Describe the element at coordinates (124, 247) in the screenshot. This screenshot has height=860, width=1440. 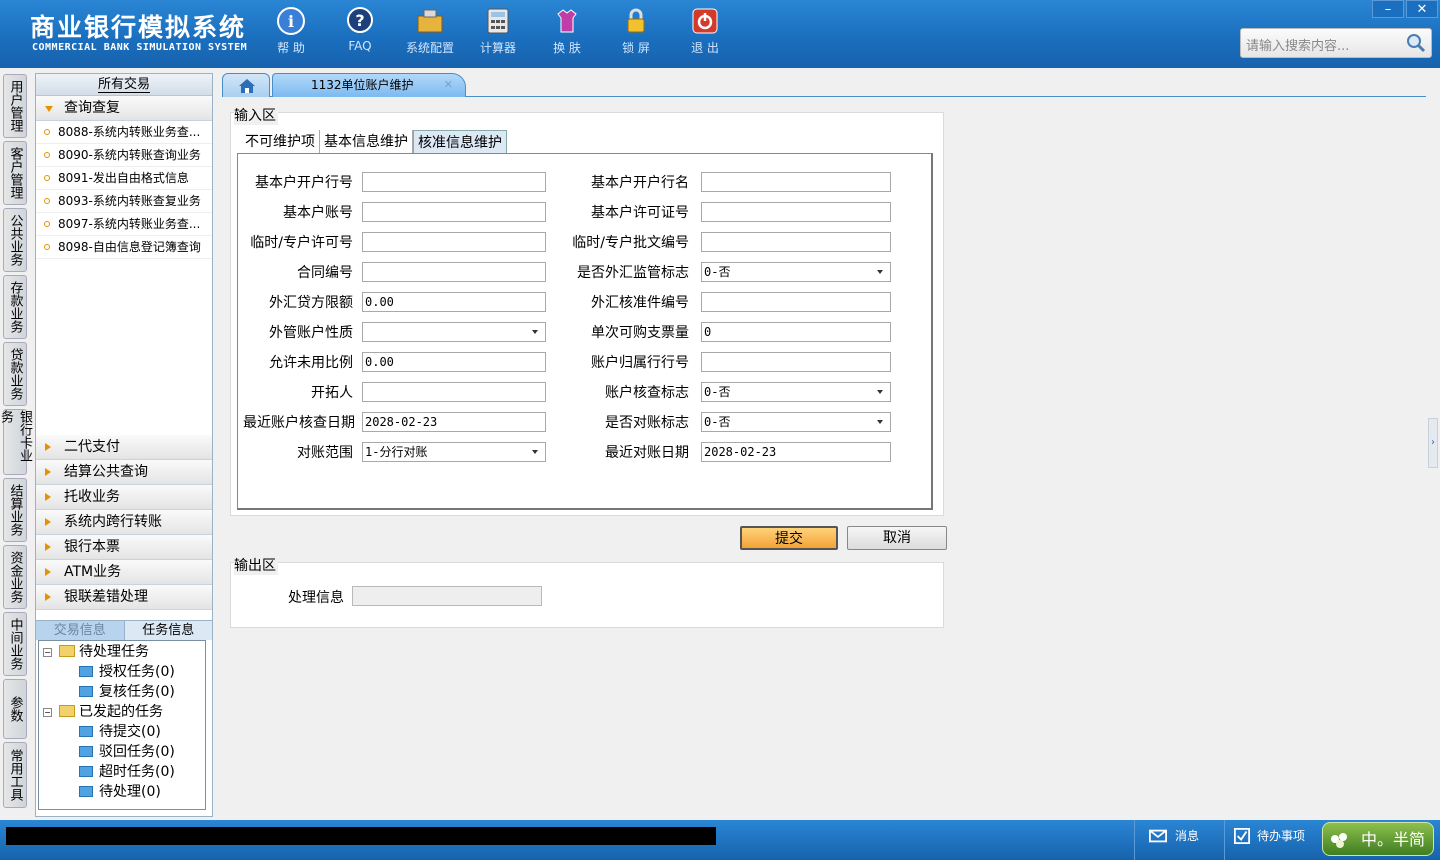
I see `transaction-item: 8098-自由信息登记簿查询` at that location.